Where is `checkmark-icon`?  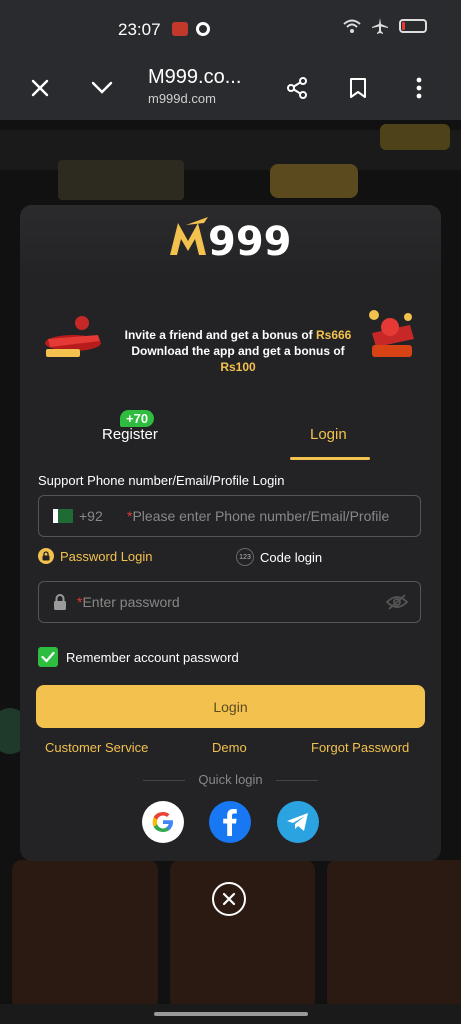 checkmark-icon is located at coordinates (48, 657).